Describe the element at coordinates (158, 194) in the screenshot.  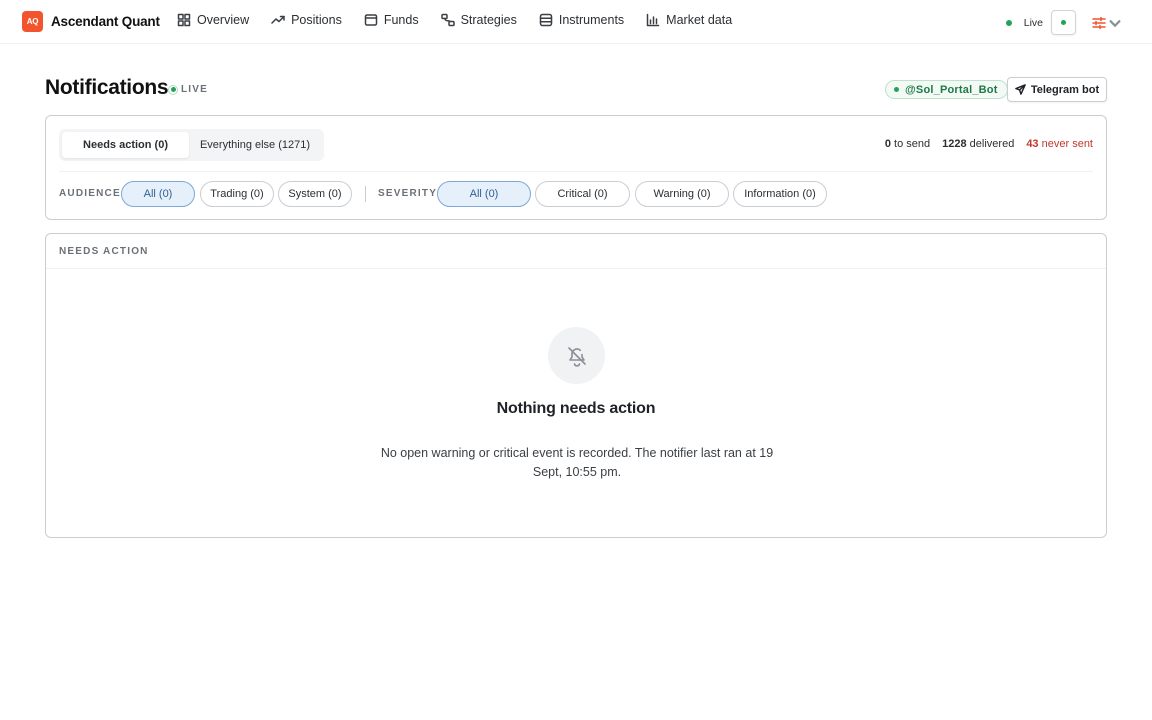
I see `audience-chip-all: All (0)` at that location.